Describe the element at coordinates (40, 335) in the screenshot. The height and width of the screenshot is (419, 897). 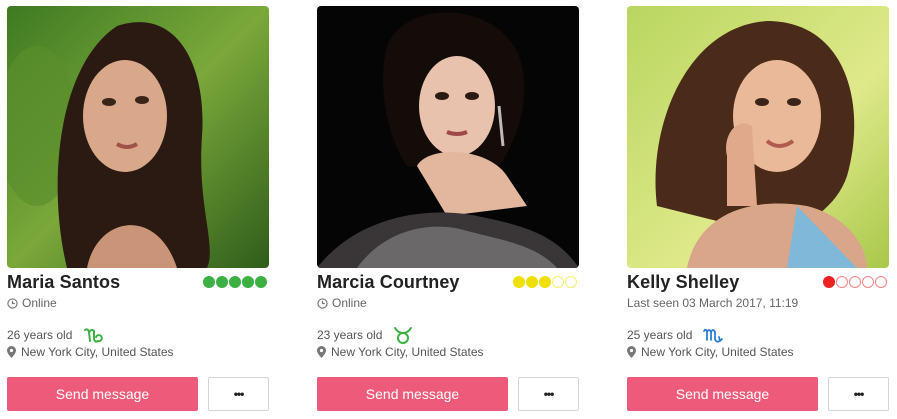
I see `age-text: 26 years old` at that location.